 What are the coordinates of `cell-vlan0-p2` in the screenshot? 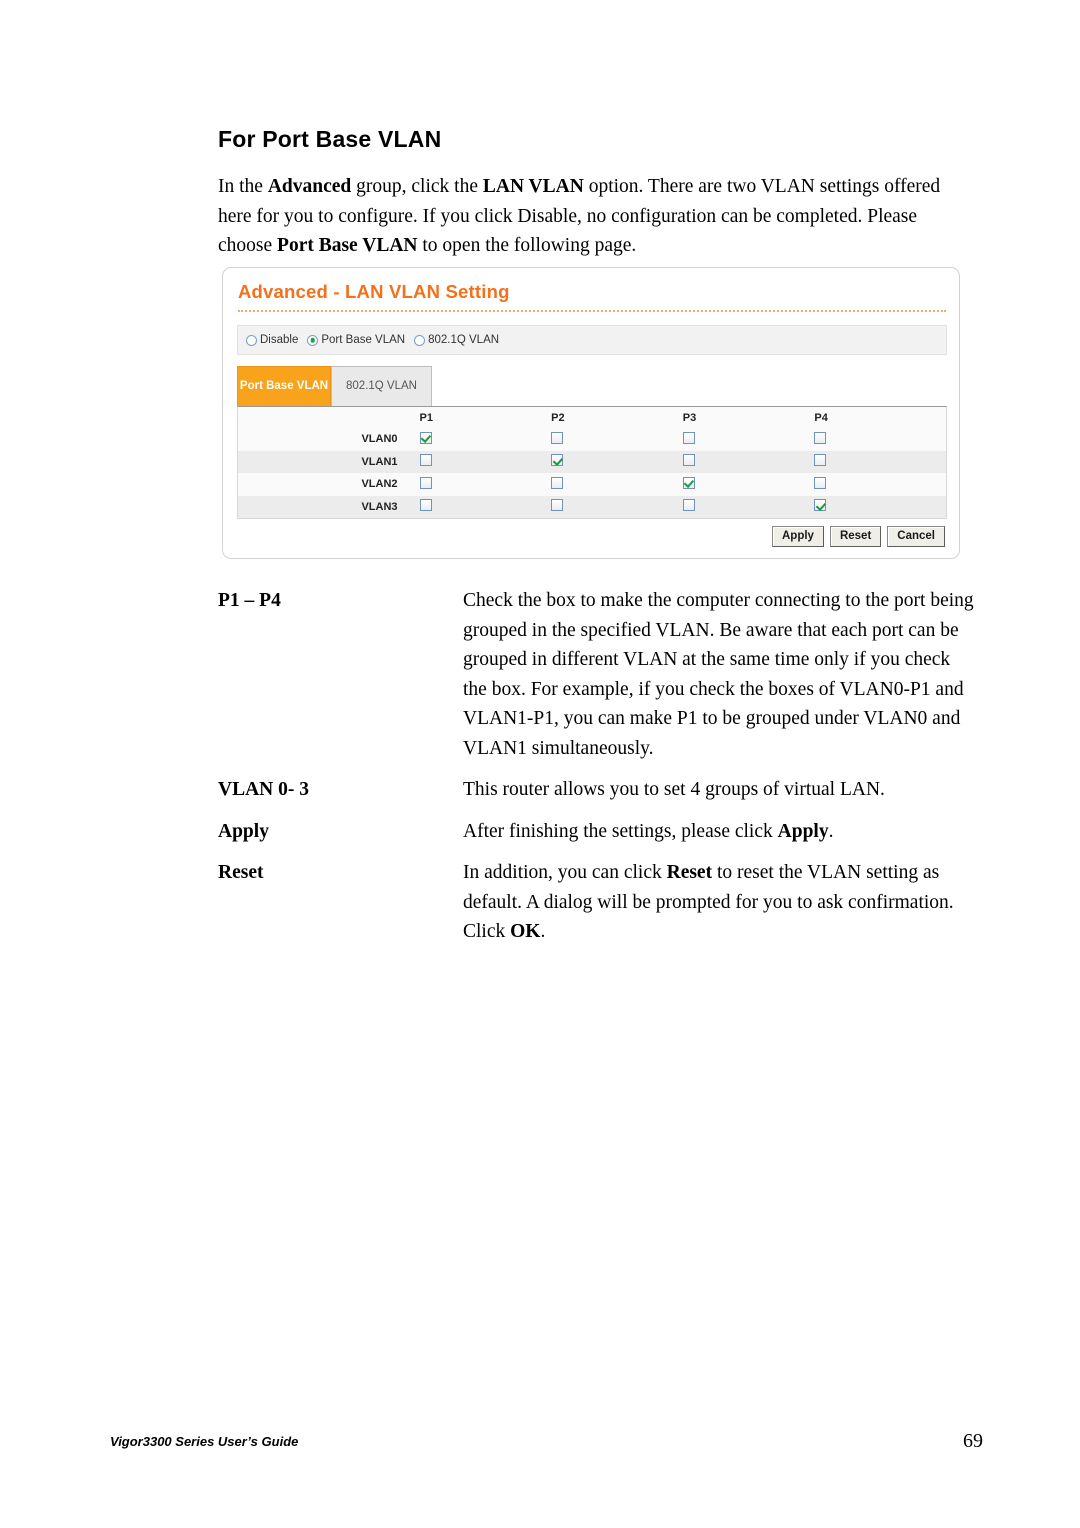 It's located at (617, 439).